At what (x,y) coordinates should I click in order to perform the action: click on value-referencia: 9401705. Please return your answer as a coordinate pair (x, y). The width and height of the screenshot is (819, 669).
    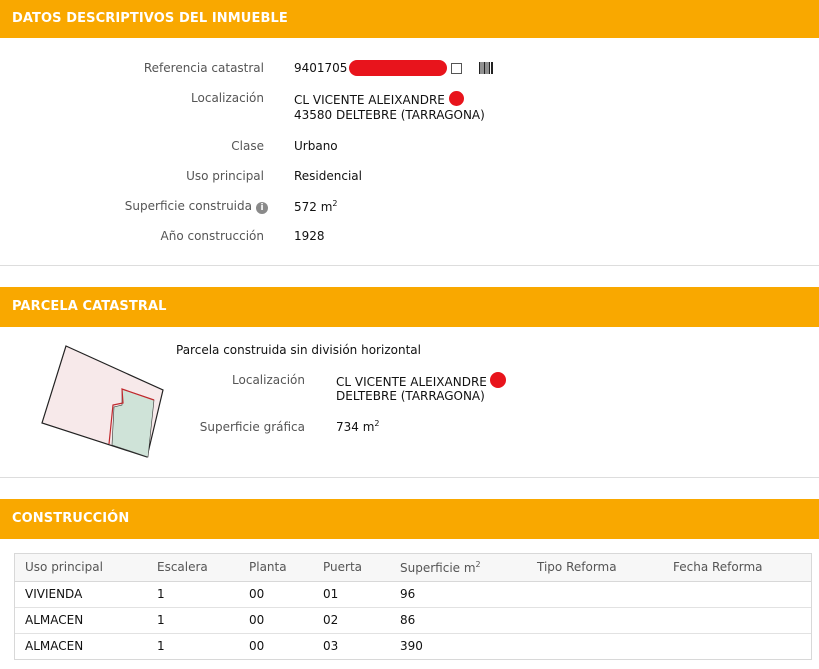
    Looking at the image, I should click on (320, 68).